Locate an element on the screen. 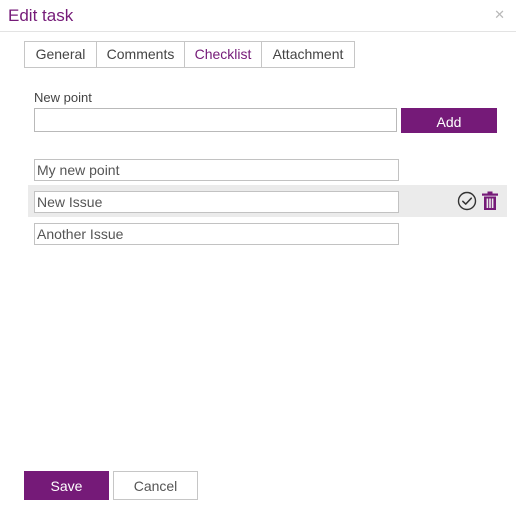 The image size is (516, 513). dialog-header: Edit task ✕ is located at coordinates (258, 16).